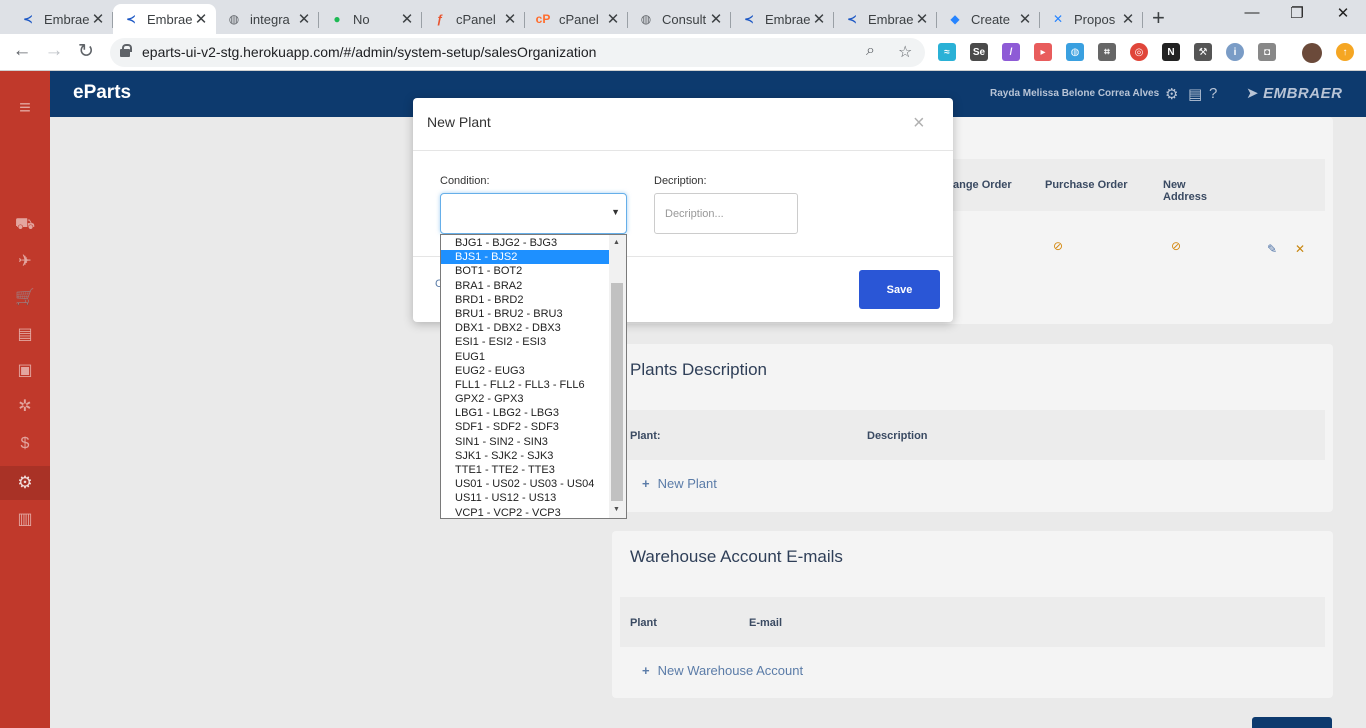 Image resolution: width=1366 pixels, height=728 pixels. What do you see at coordinates (616, 242) in the screenshot?
I see `scroll-up-icon: ▲` at bounding box center [616, 242].